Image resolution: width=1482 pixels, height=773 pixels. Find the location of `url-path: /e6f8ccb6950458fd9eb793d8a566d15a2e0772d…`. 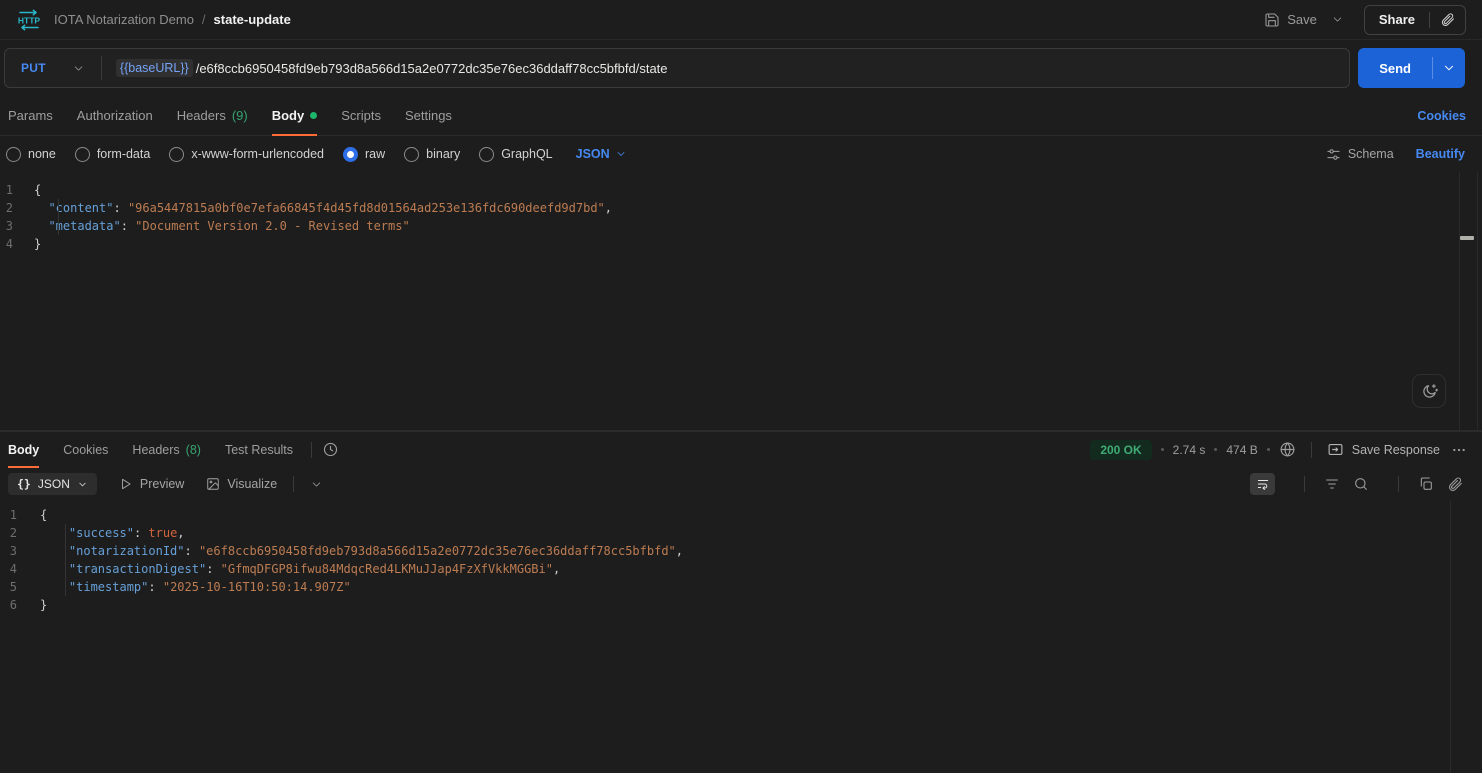

url-path: /e6f8ccb6950458fd9eb793d8a566d15a2e0772d… is located at coordinates (431, 68).